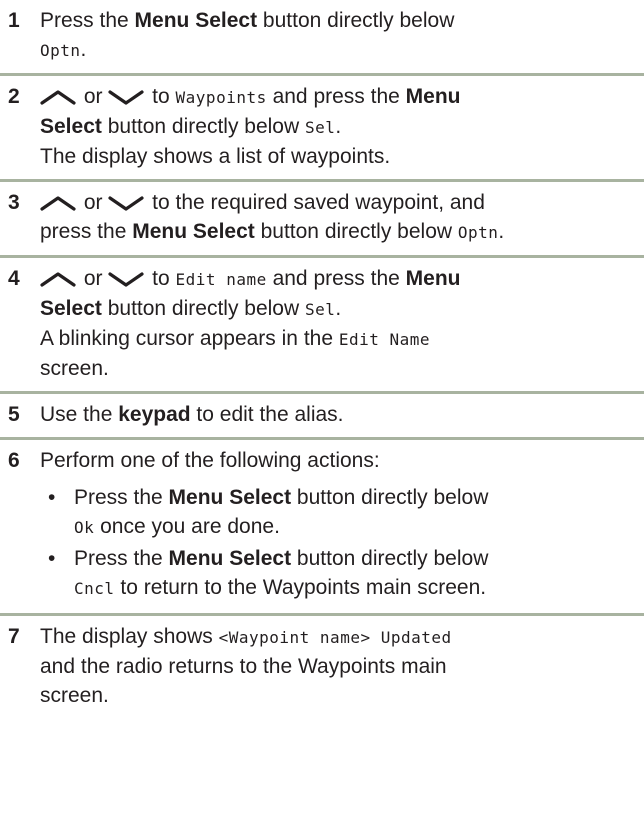 The image size is (644, 825). Describe the element at coordinates (79, 414) in the screenshot. I see `step-text: Use the` at that location.